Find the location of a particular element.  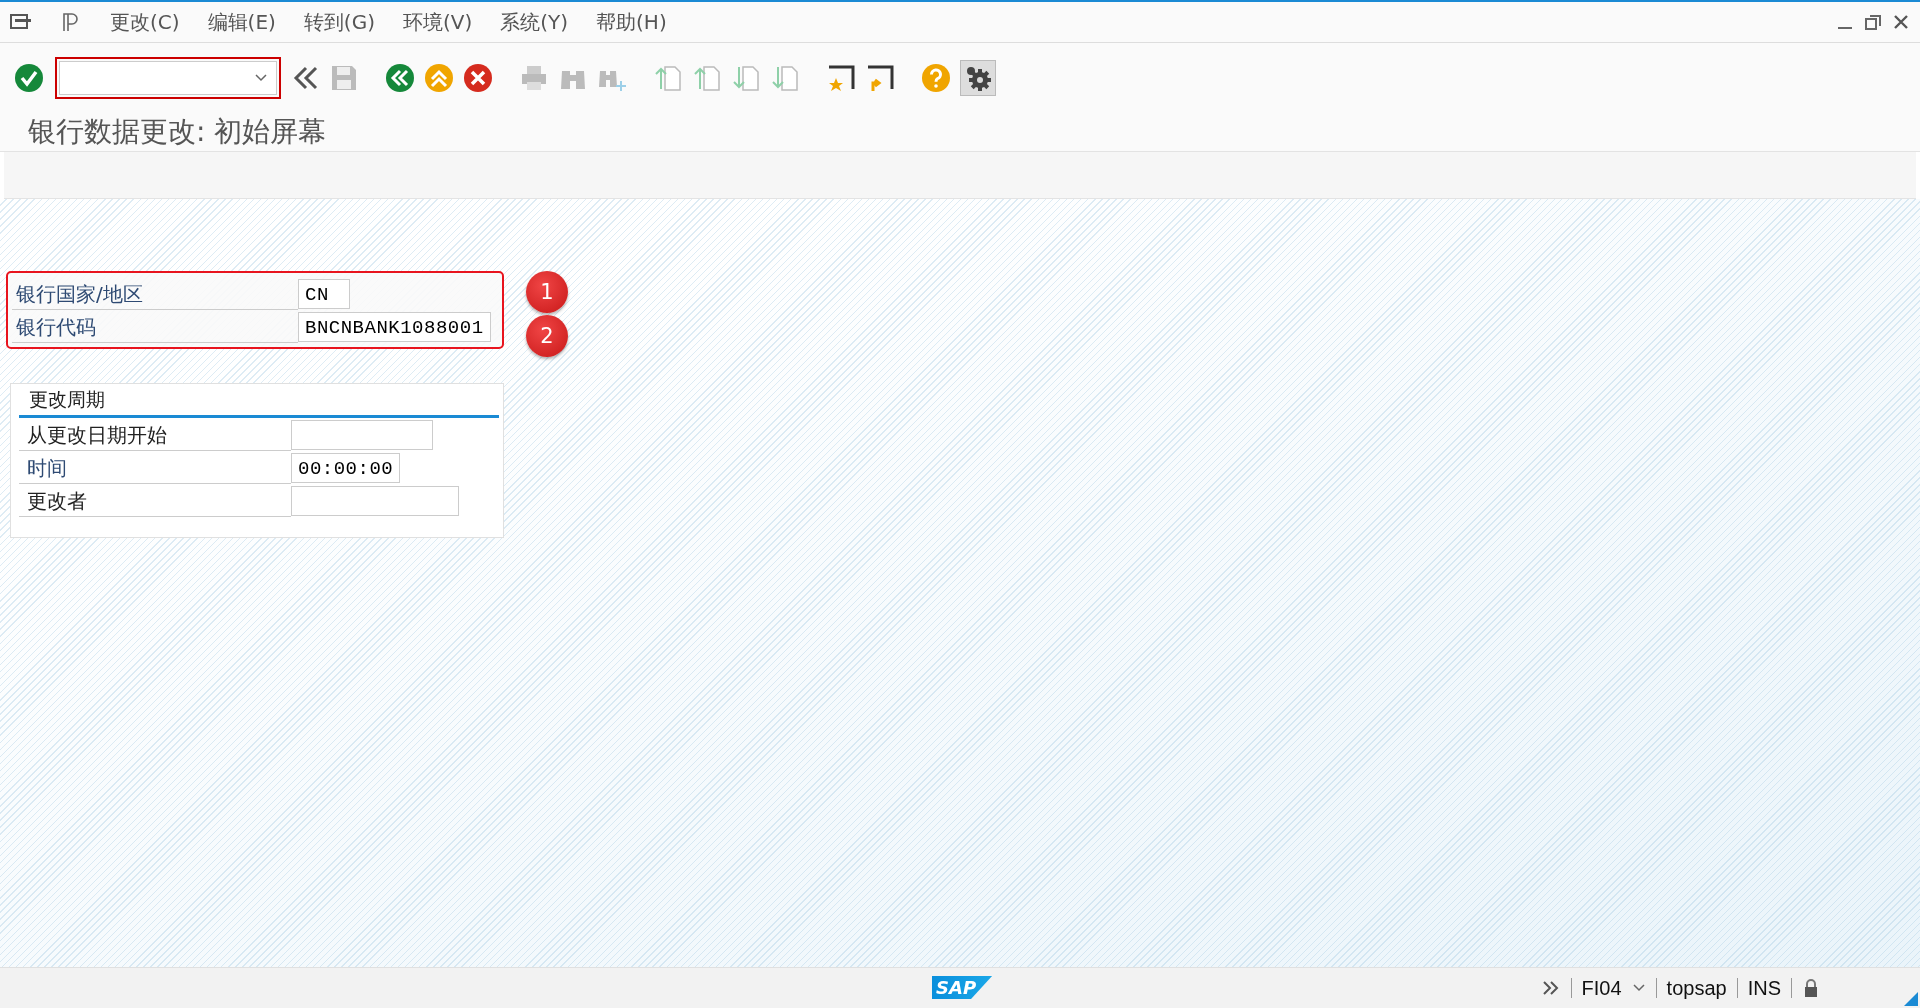

menu-icon is located at coordinates (21, 22).